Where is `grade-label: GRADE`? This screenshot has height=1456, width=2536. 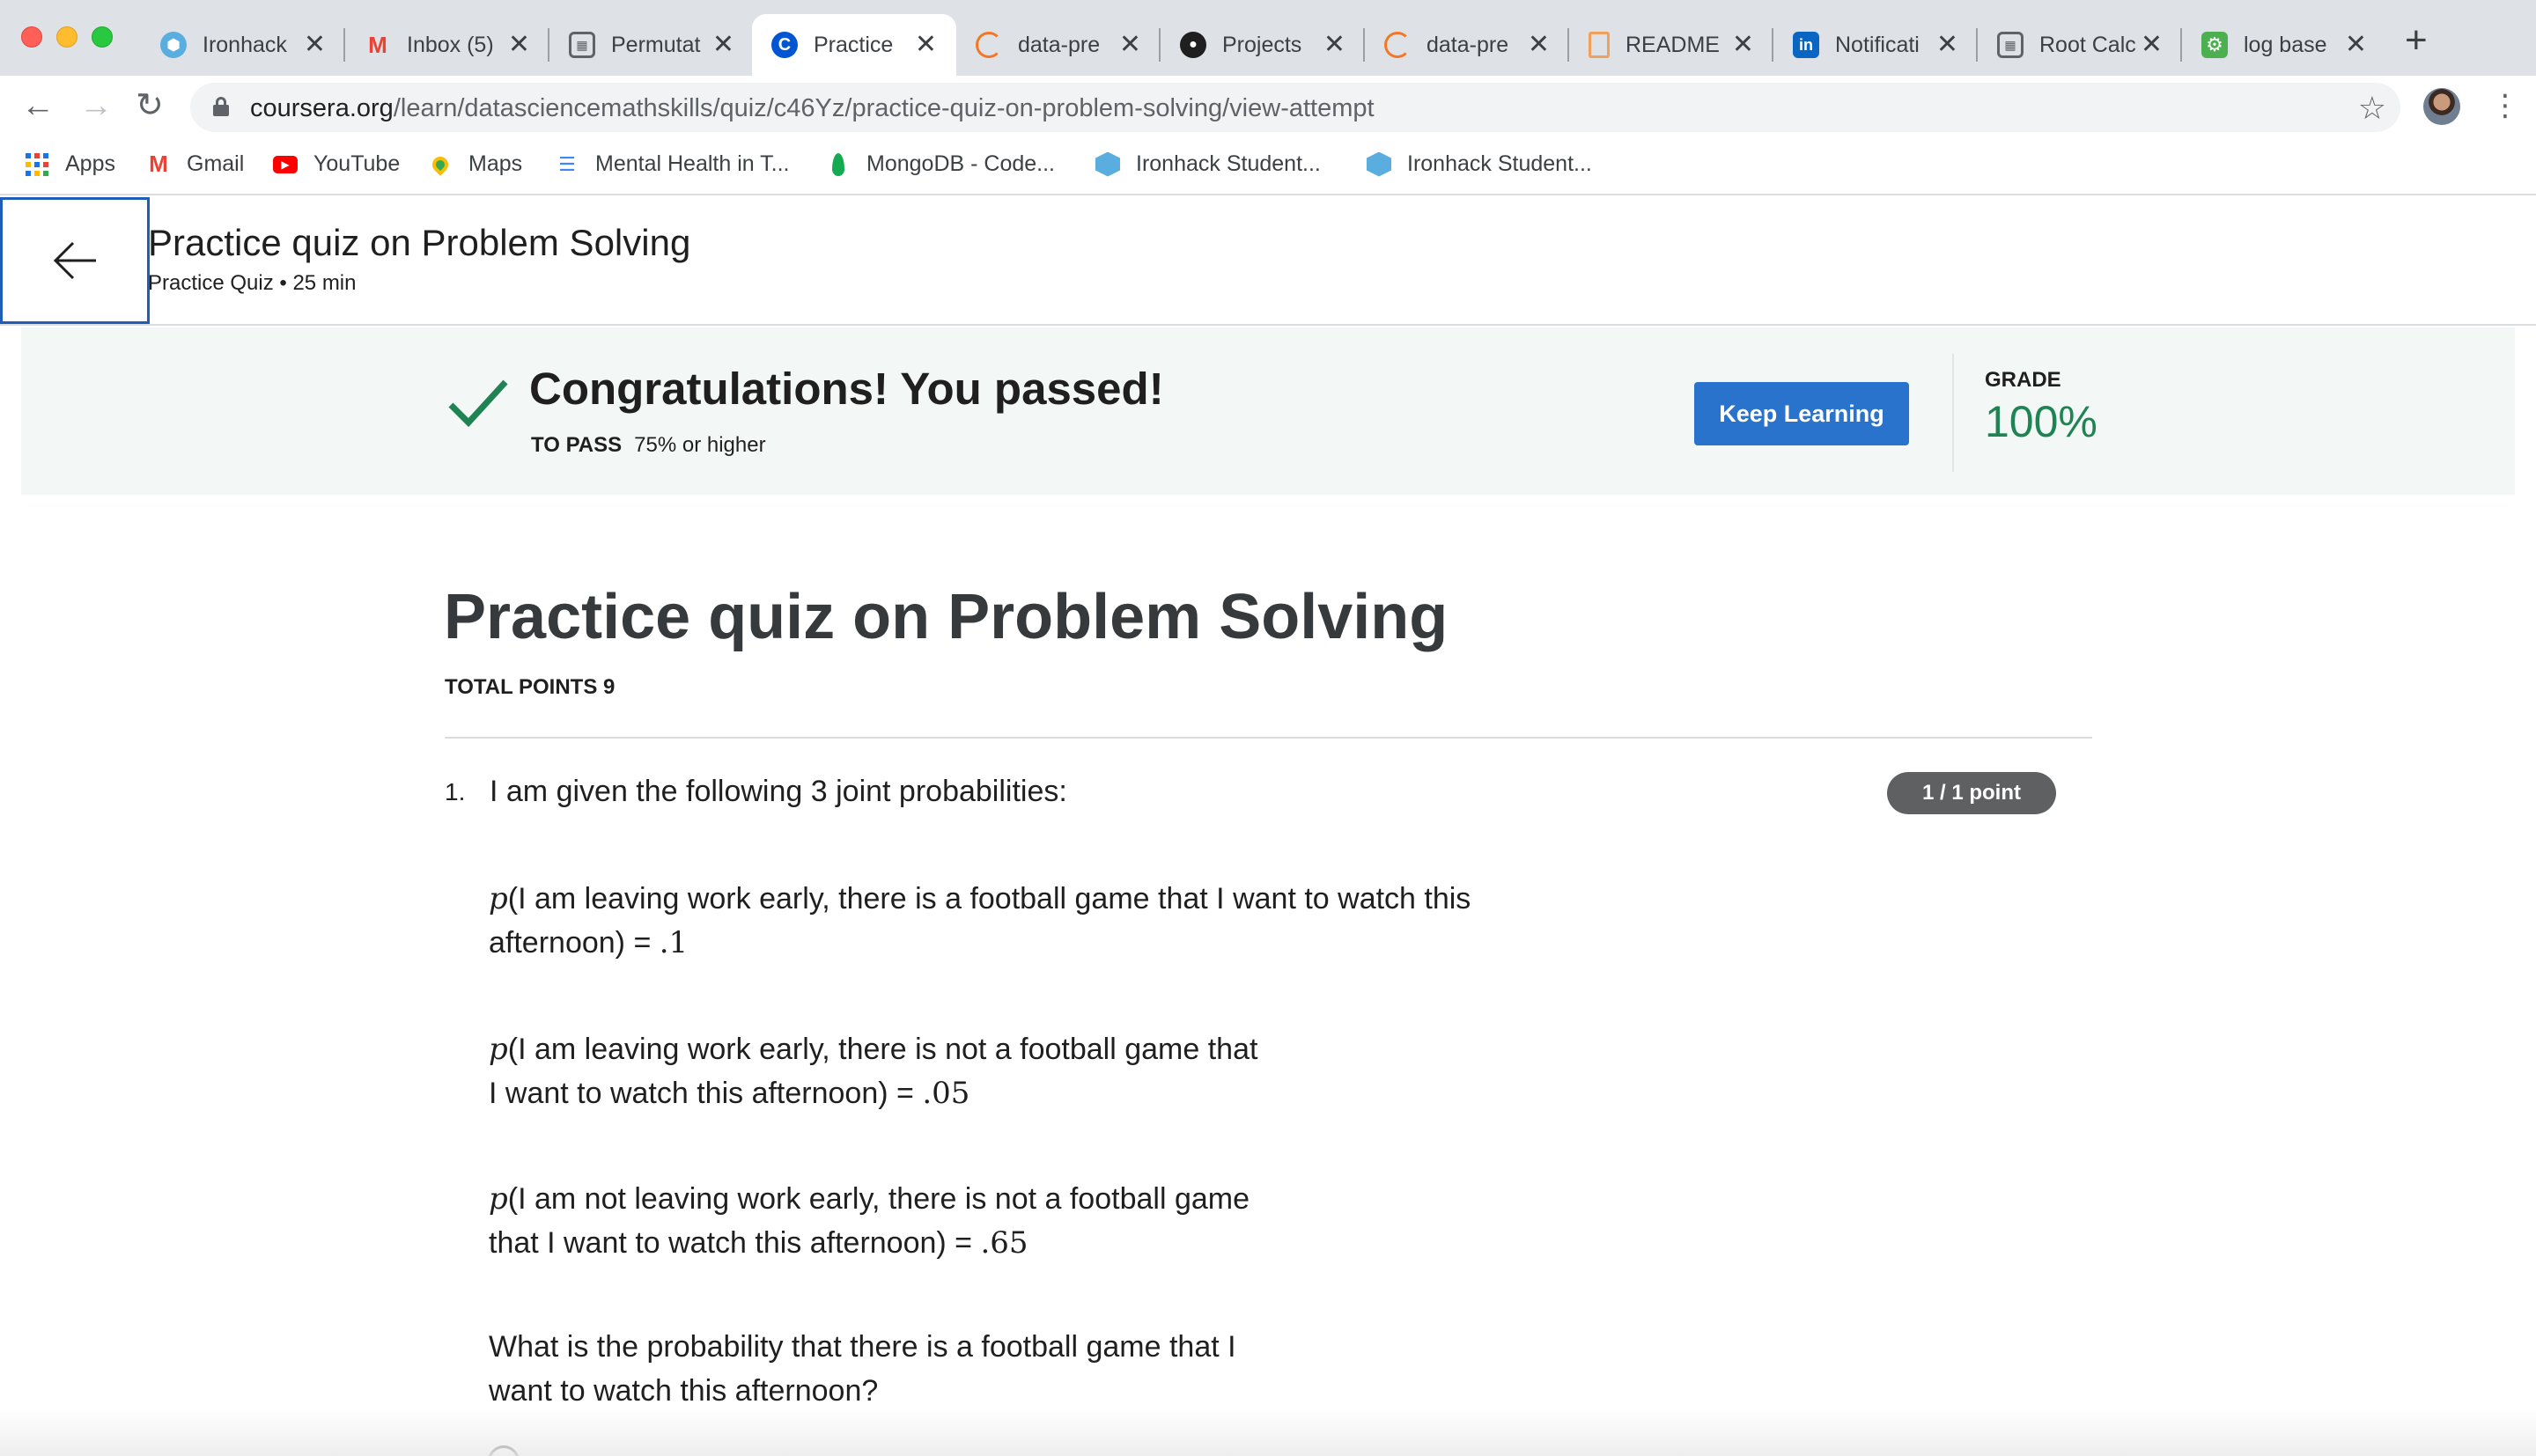
grade-label: GRADE is located at coordinates (2023, 380).